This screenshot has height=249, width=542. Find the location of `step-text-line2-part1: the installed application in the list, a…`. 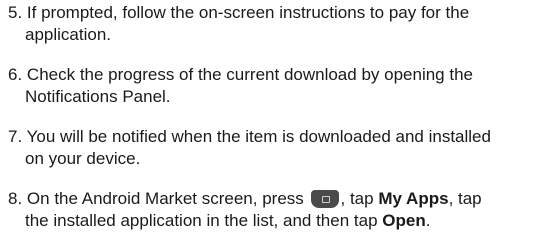

step-text-line2-part1: the installed application in the list, a… is located at coordinates (201, 220).